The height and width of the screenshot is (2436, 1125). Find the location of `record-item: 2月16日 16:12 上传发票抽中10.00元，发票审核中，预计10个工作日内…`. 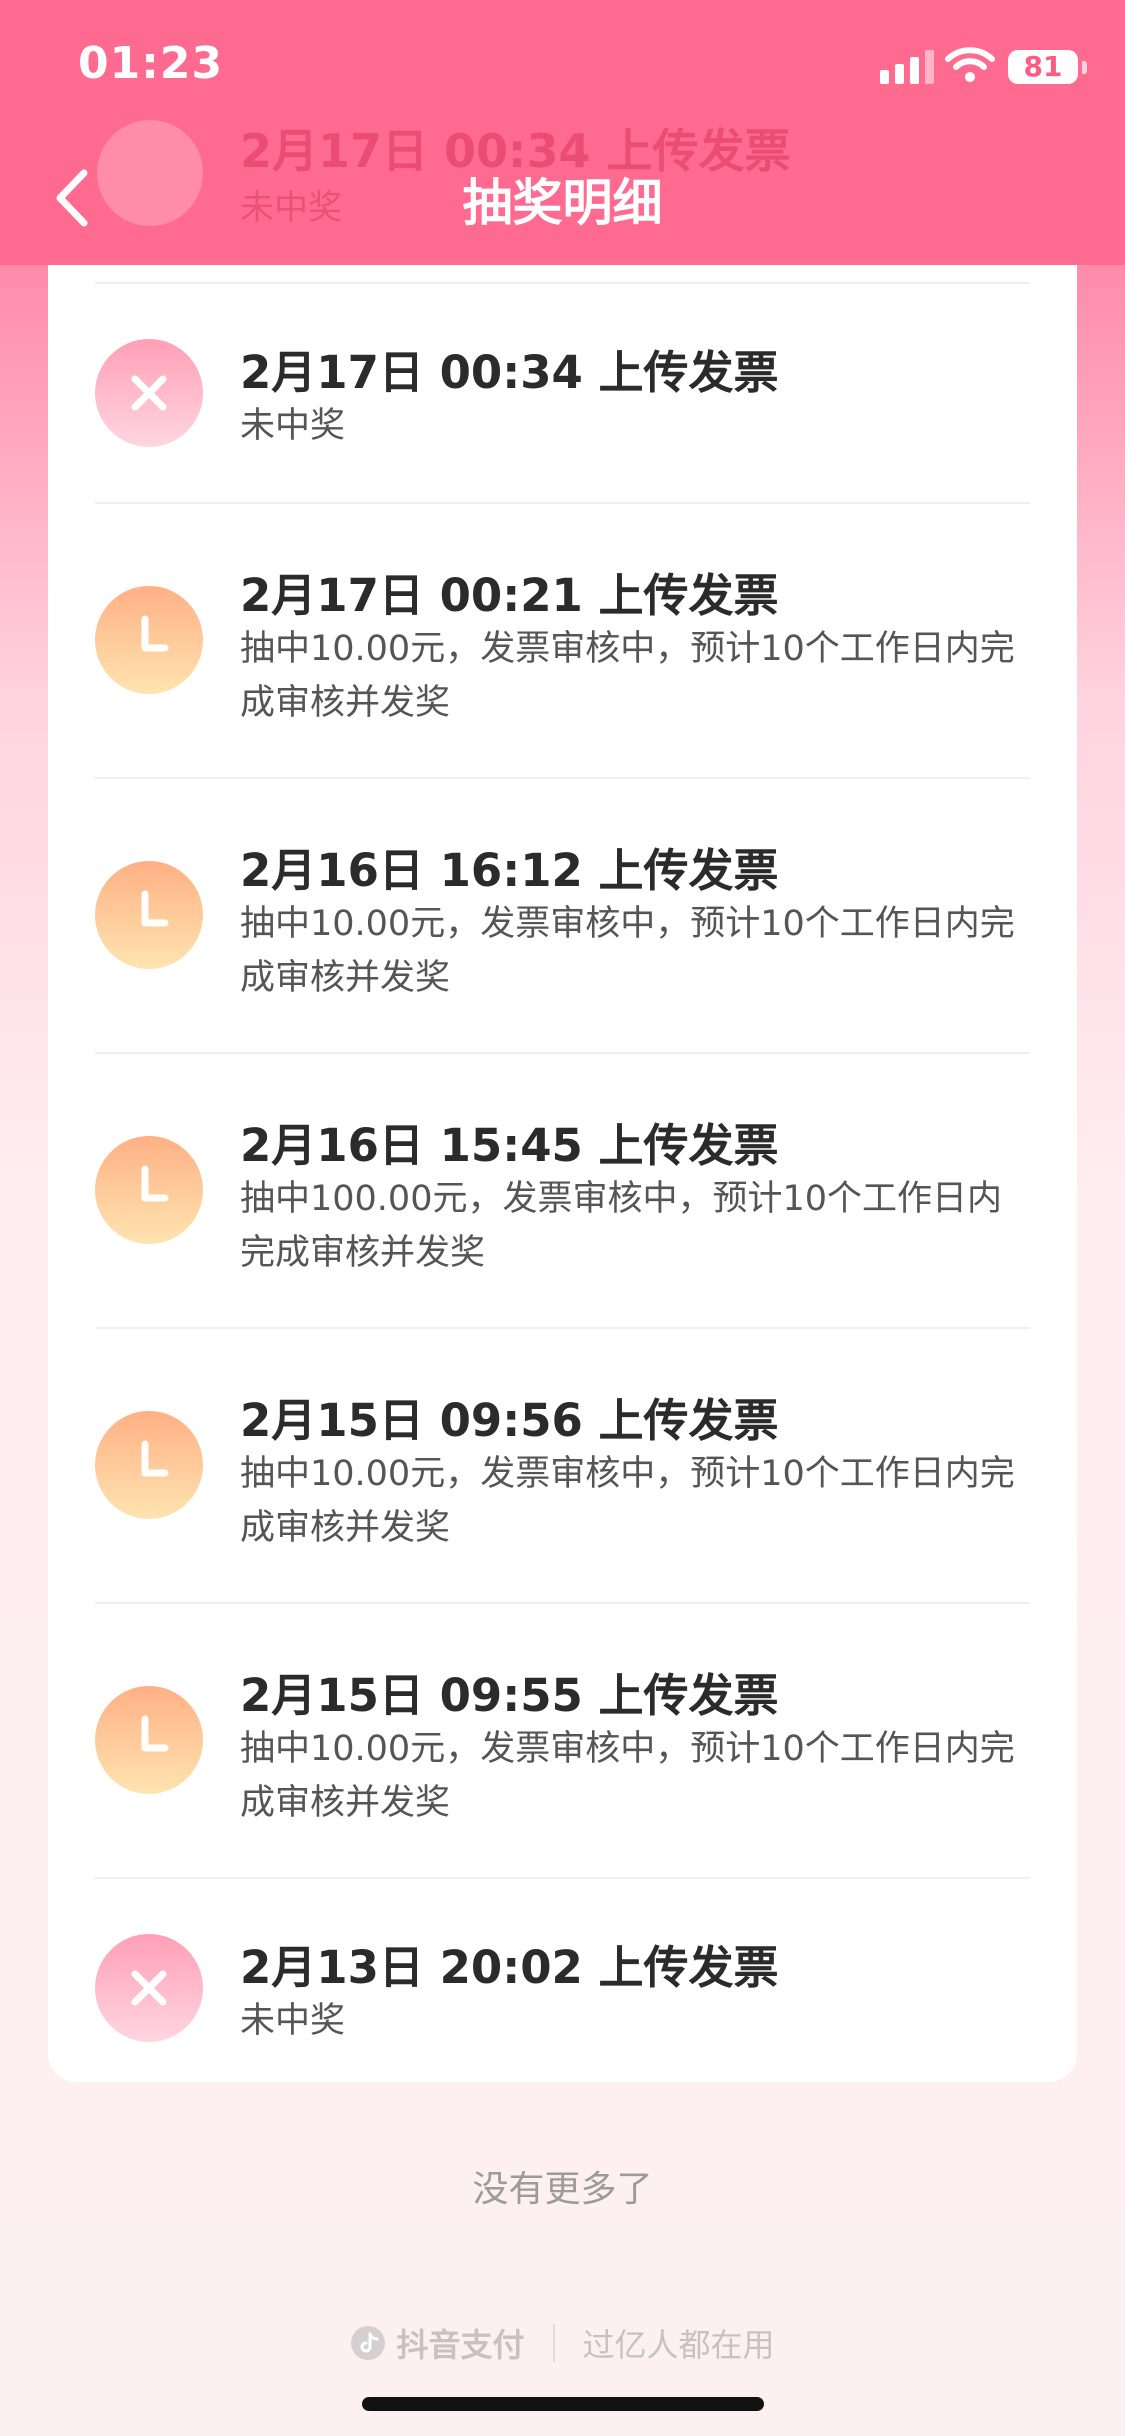

record-item: 2月16日 16:12 上传发票抽中10.00元，发票审核中，预计10个工作日内… is located at coordinates (562, 914).